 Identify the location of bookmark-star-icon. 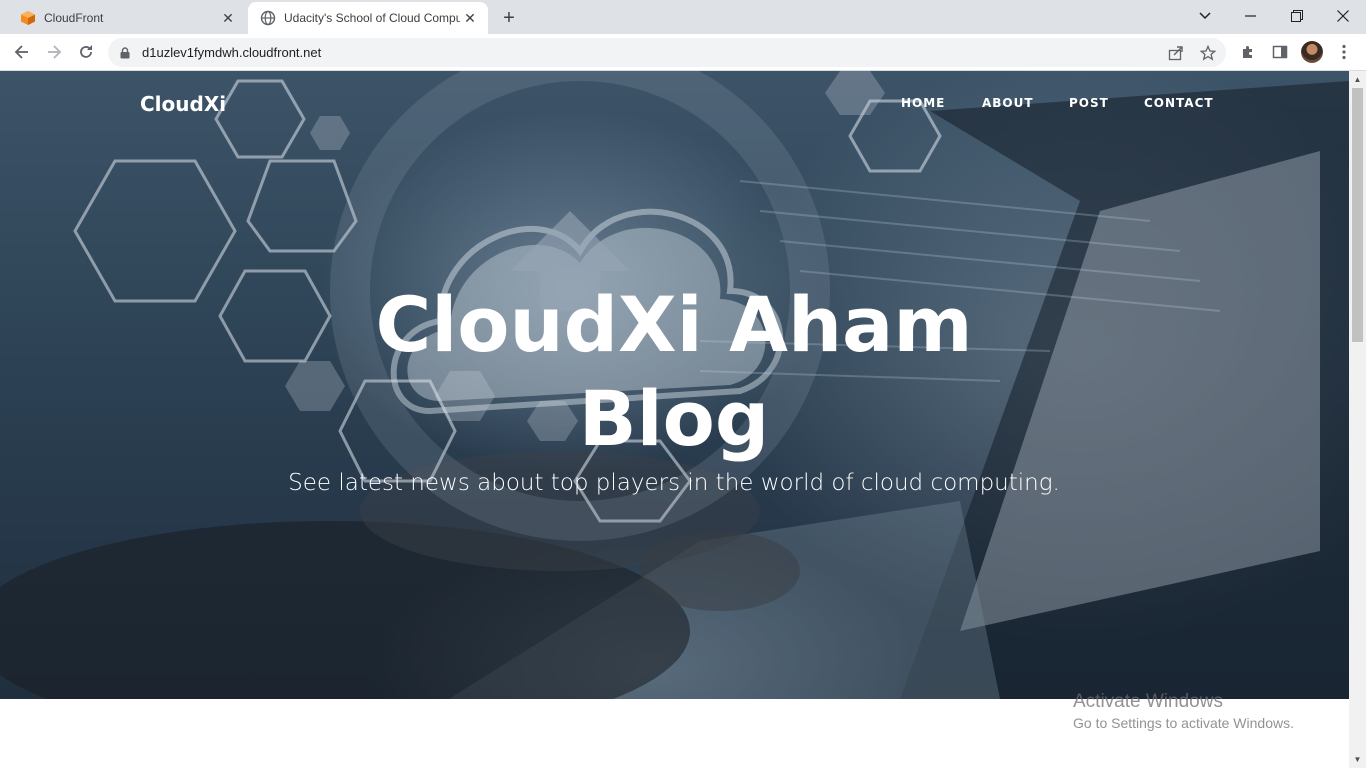
(1208, 53).